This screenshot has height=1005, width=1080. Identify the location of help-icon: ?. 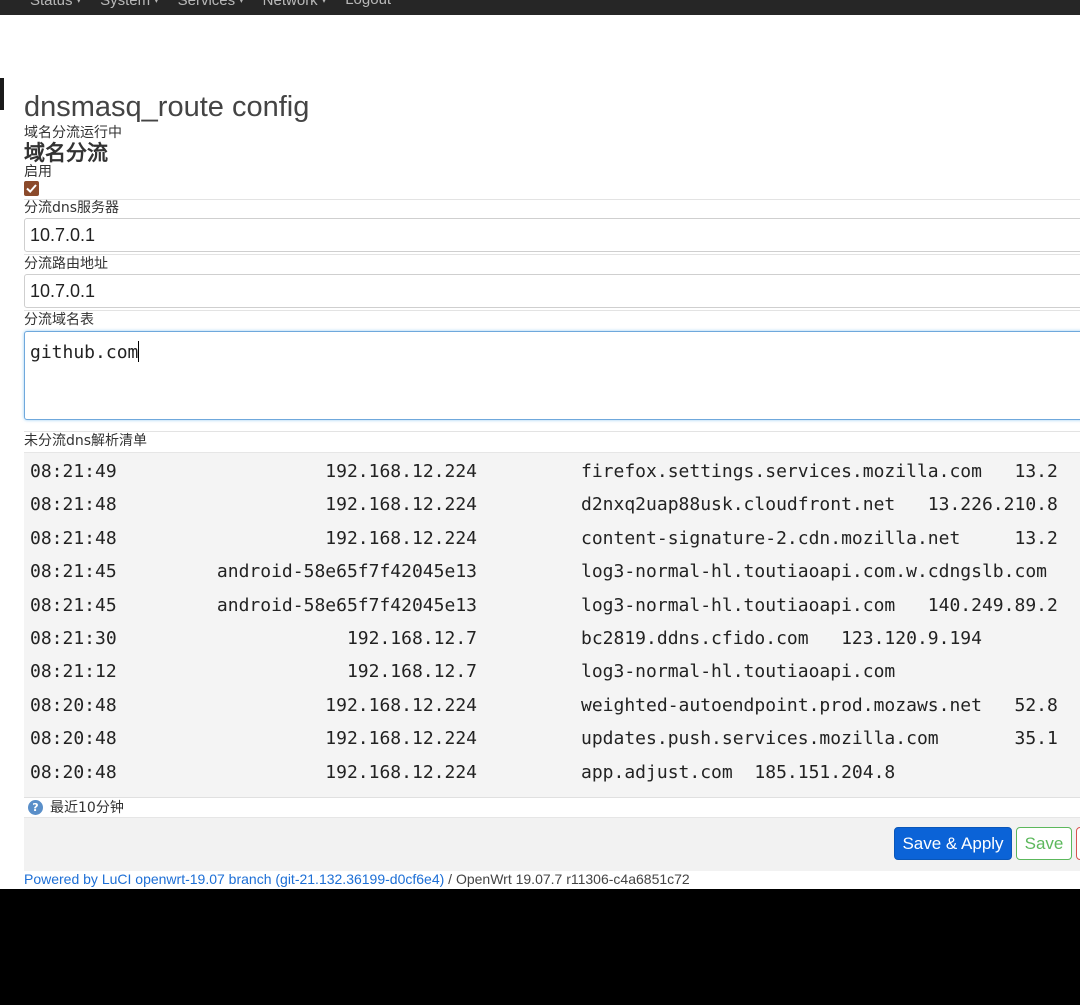
(35, 807).